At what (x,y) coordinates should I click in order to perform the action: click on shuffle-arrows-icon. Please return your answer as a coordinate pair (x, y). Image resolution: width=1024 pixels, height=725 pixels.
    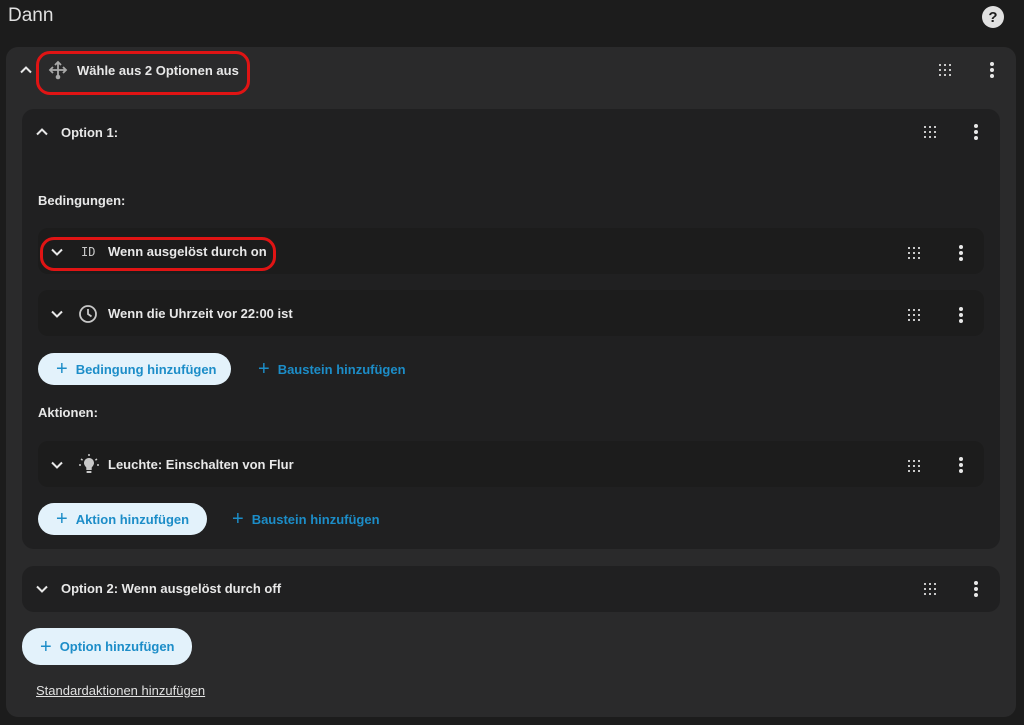
    Looking at the image, I should click on (58, 70).